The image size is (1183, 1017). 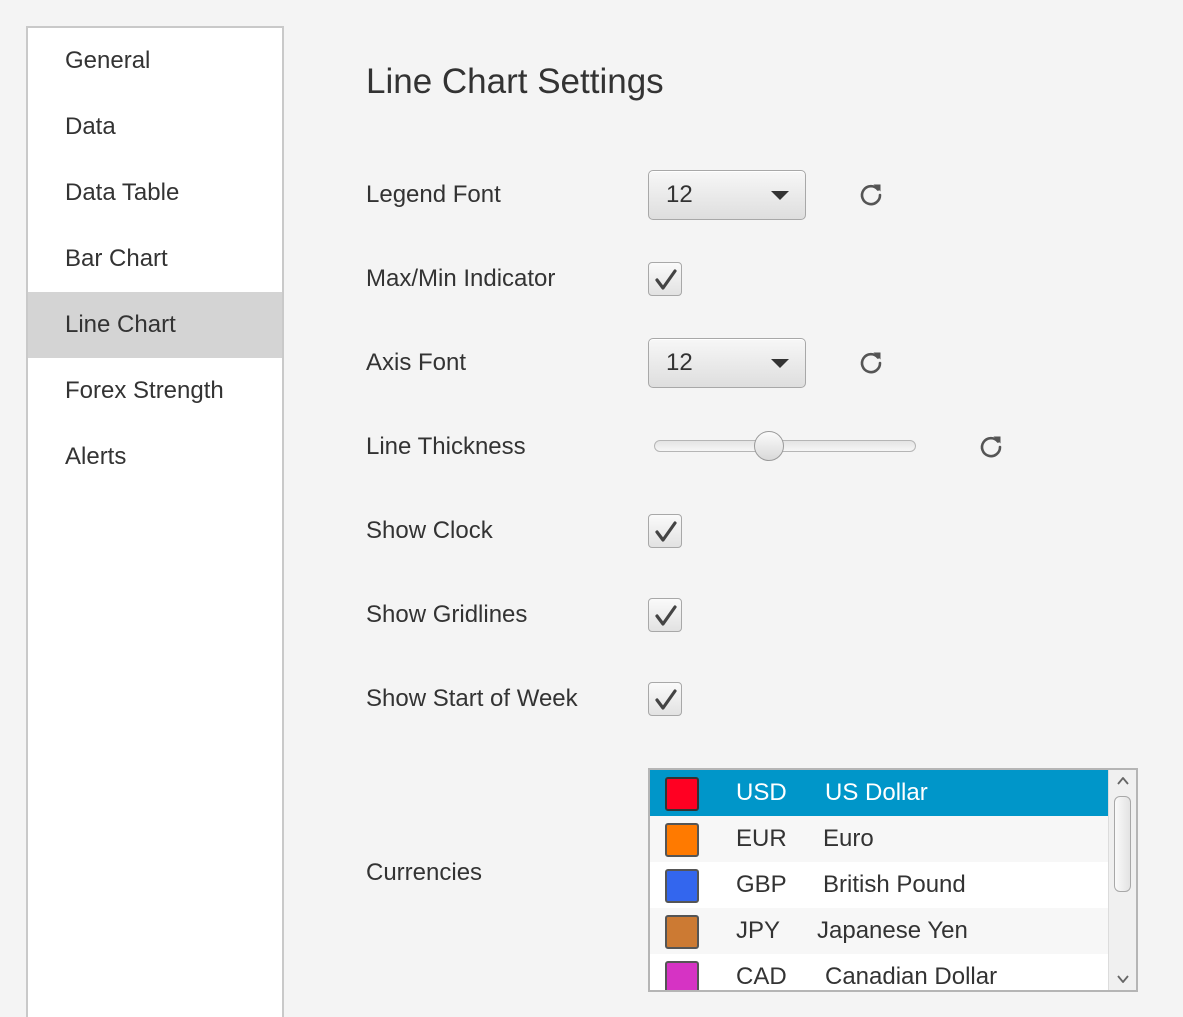 What do you see at coordinates (876, 792) in the screenshot?
I see `currency-name: US Dollar` at bounding box center [876, 792].